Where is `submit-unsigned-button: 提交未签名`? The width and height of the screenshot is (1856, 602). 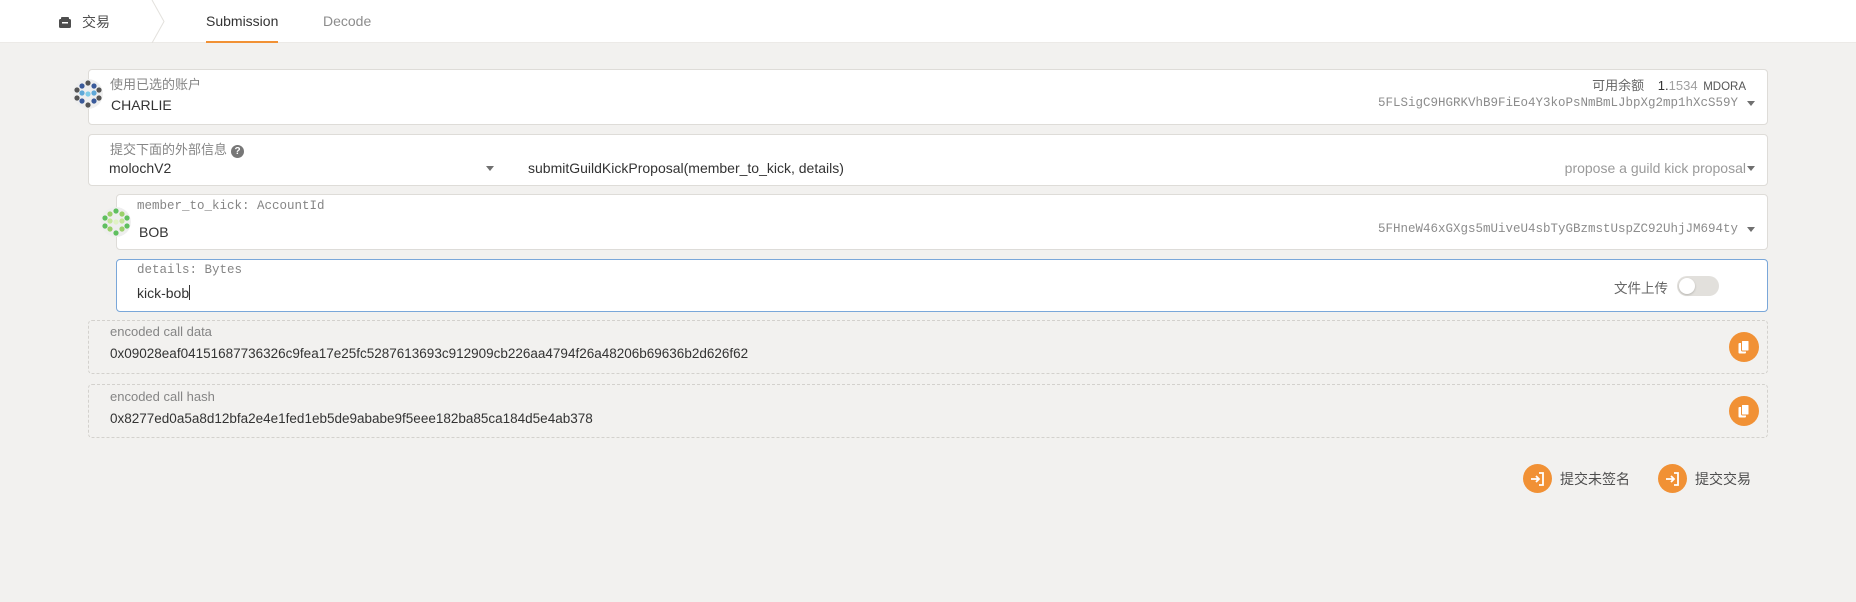 submit-unsigned-button: 提交未签名 is located at coordinates (1576, 478).